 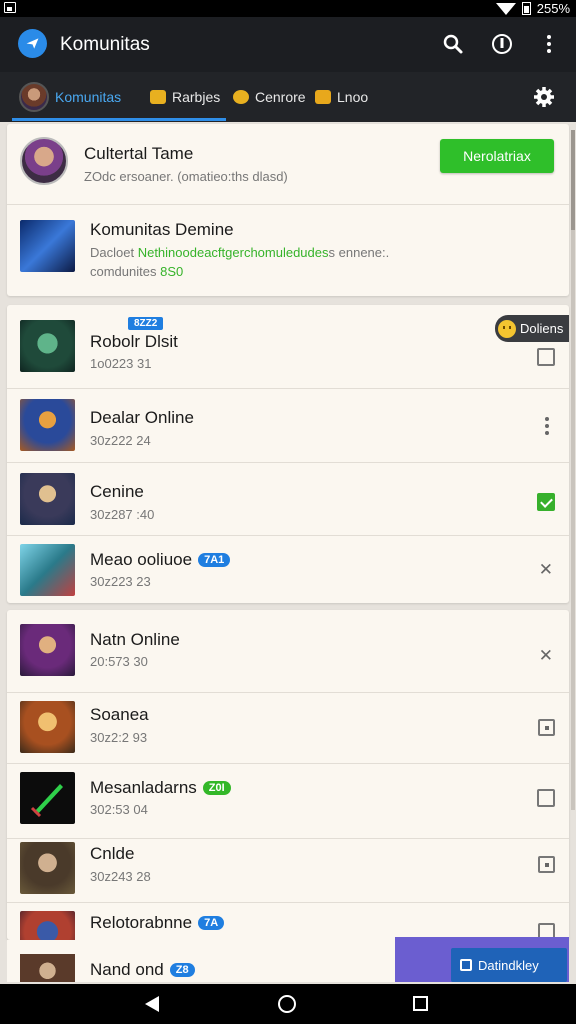 I want to click on tab-lnoo: Lnoo, so click(x=341, y=97).